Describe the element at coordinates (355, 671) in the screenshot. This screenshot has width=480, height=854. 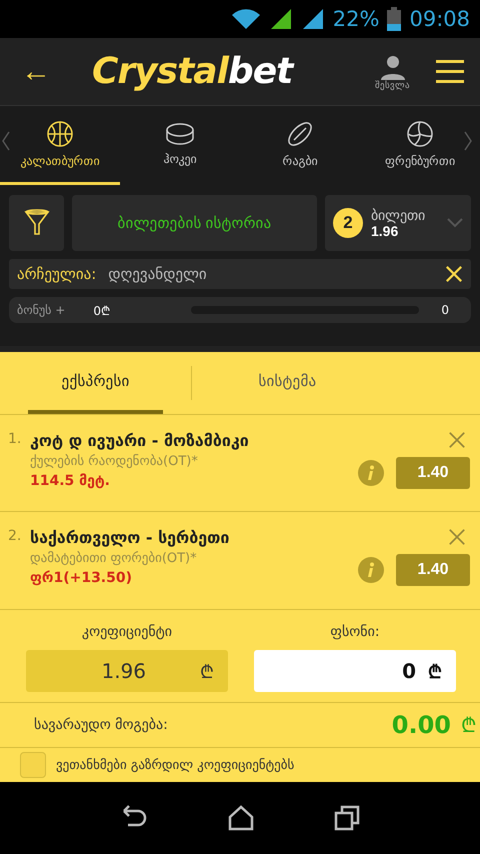
I see `stake-input: 0 ₾` at that location.